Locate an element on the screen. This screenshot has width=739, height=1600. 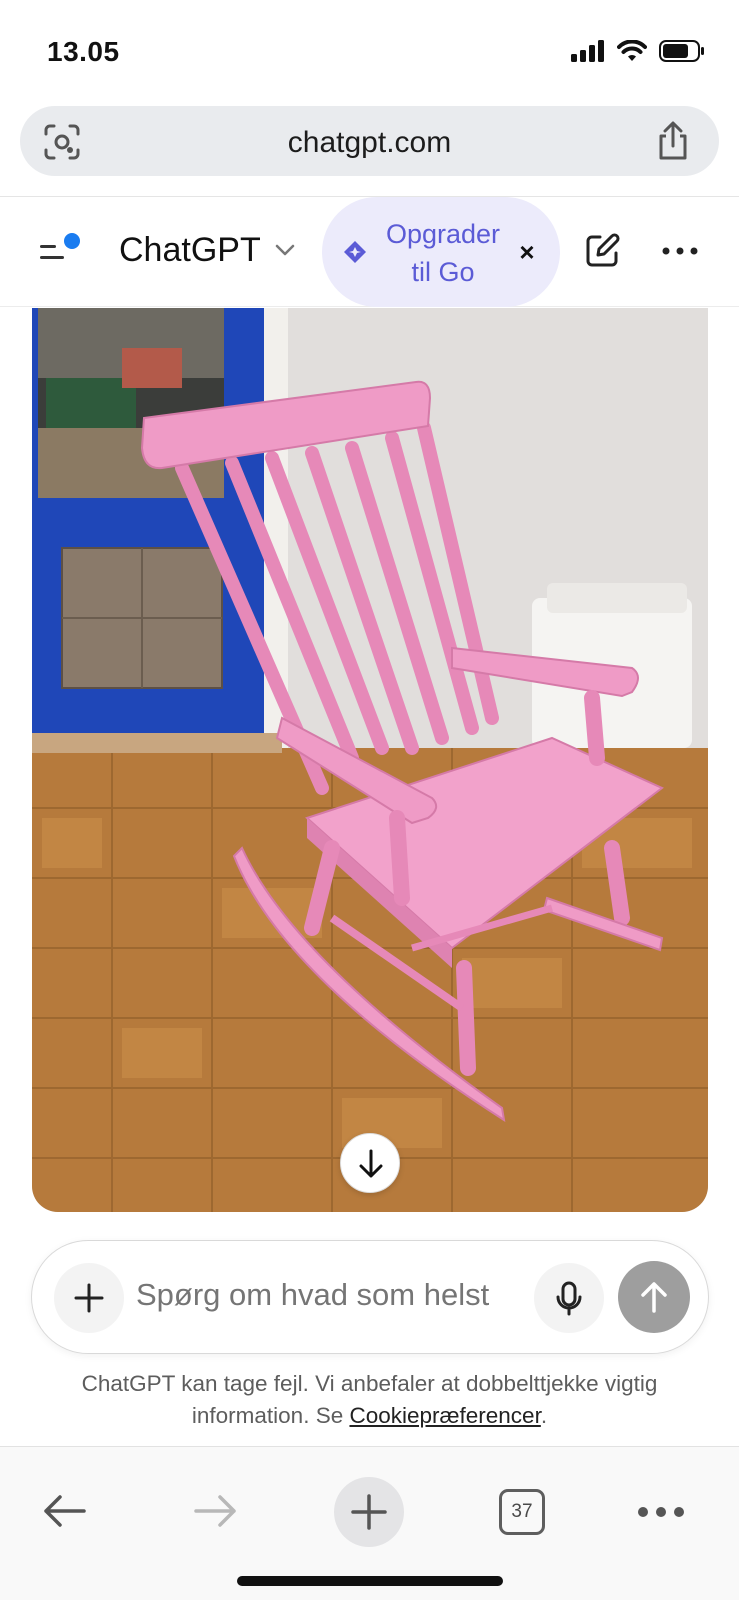
scroll-down-button is located at coordinates (370, 1163).